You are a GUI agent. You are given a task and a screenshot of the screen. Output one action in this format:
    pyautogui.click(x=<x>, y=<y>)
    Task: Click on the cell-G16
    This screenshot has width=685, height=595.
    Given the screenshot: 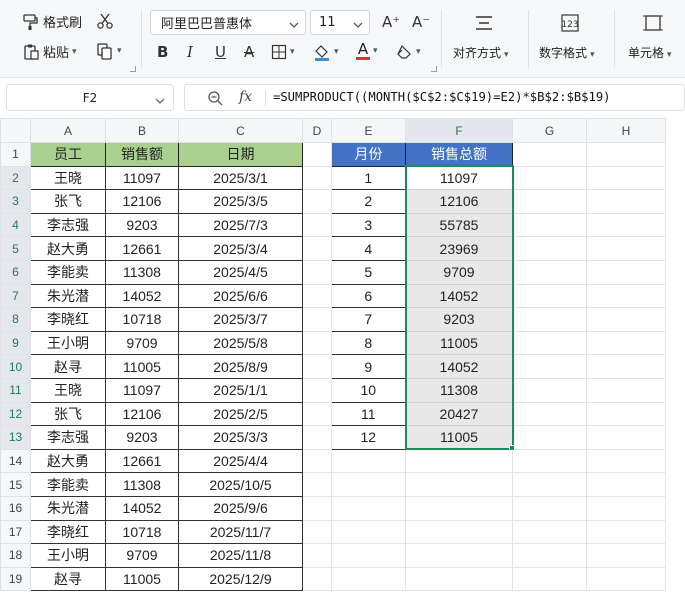 What is the action you would take?
    pyautogui.click(x=549, y=508)
    